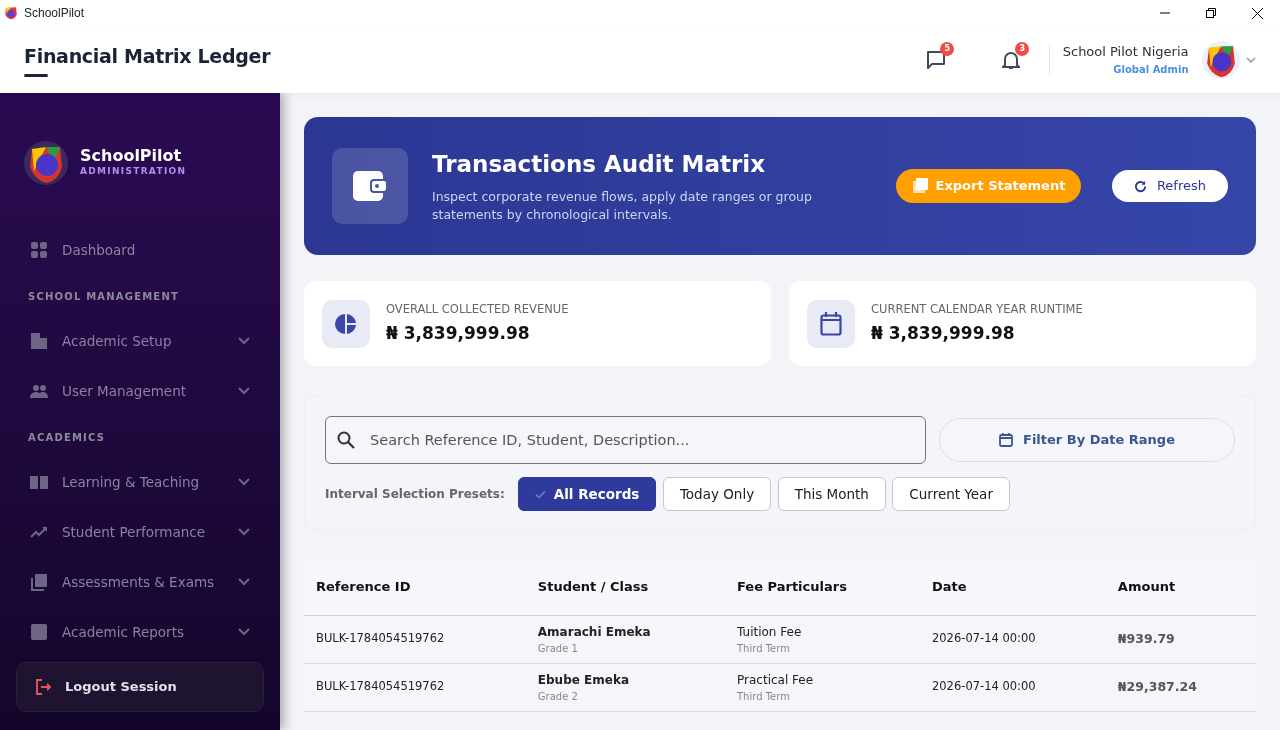 The image size is (1280, 730). What do you see at coordinates (583, 680) in the screenshot?
I see `student-name: Ebube Emeka` at bounding box center [583, 680].